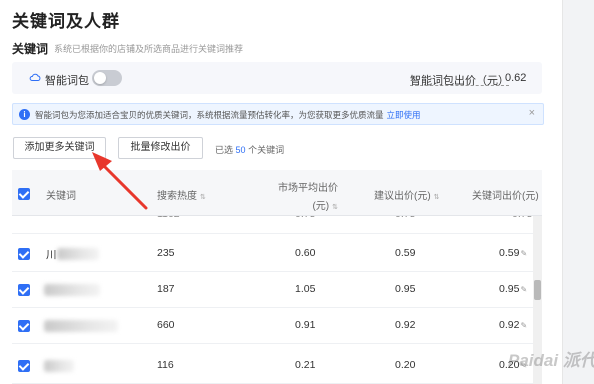 The image size is (594, 384). I want to click on keyword-bid-value: 0.92, so click(509, 325).